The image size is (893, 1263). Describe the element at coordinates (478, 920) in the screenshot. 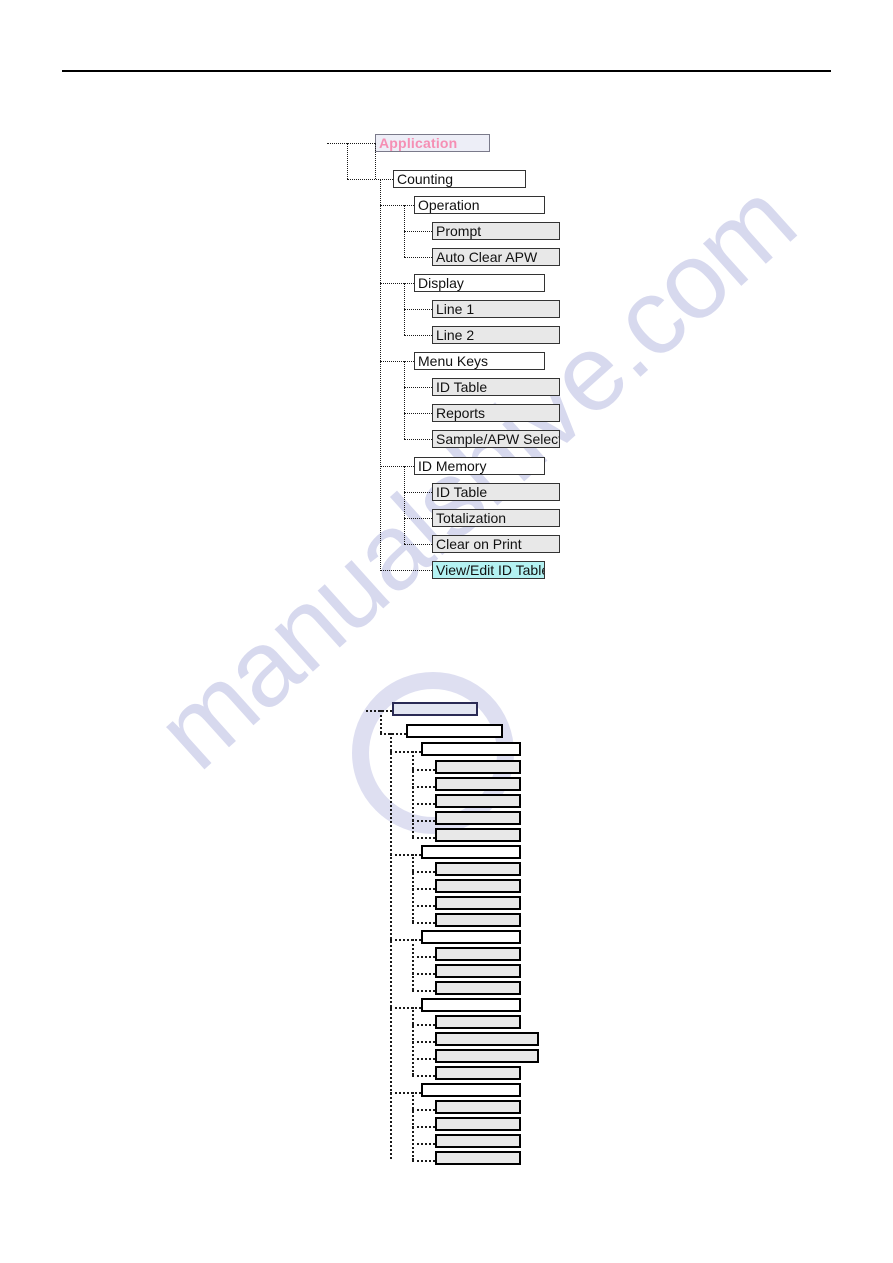

I see `tree-node-b-g2-c4` at that location.